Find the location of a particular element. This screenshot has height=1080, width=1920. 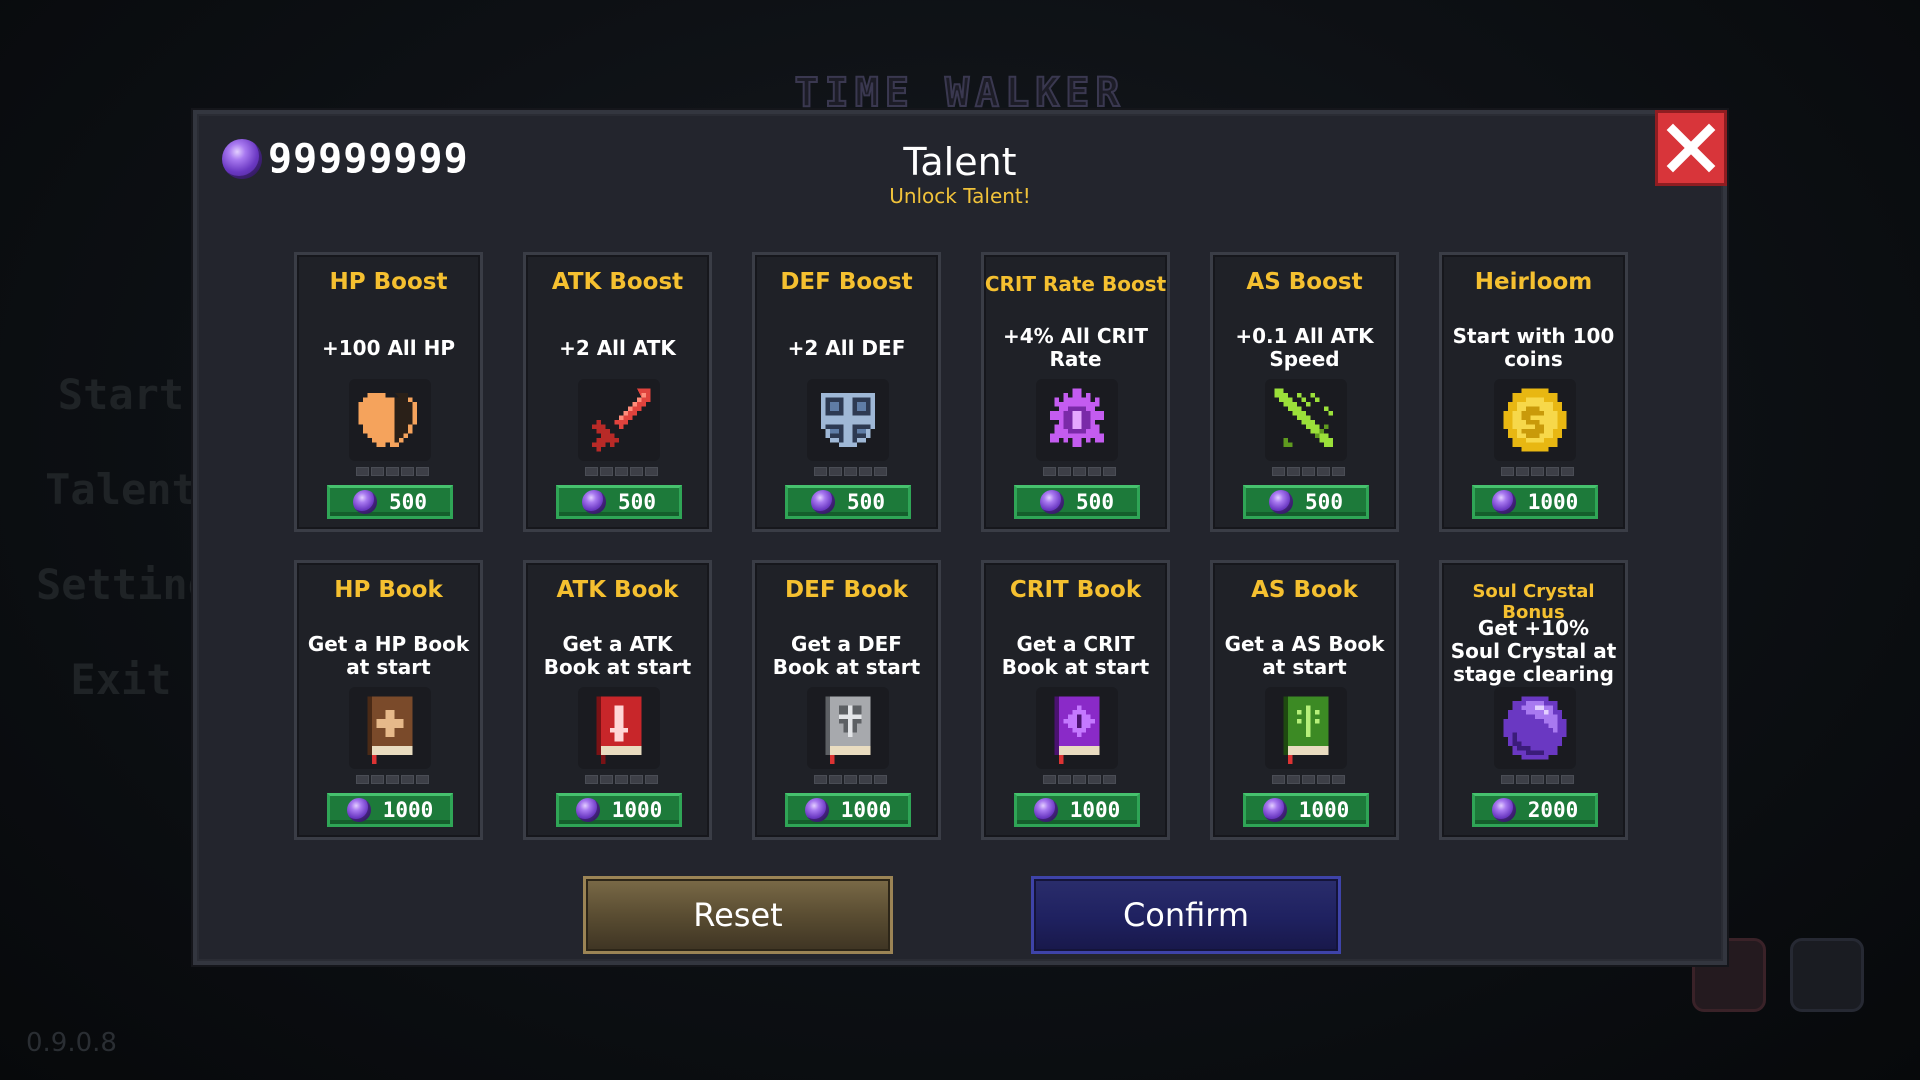

close-icon is located at coordinates (1691, 148).